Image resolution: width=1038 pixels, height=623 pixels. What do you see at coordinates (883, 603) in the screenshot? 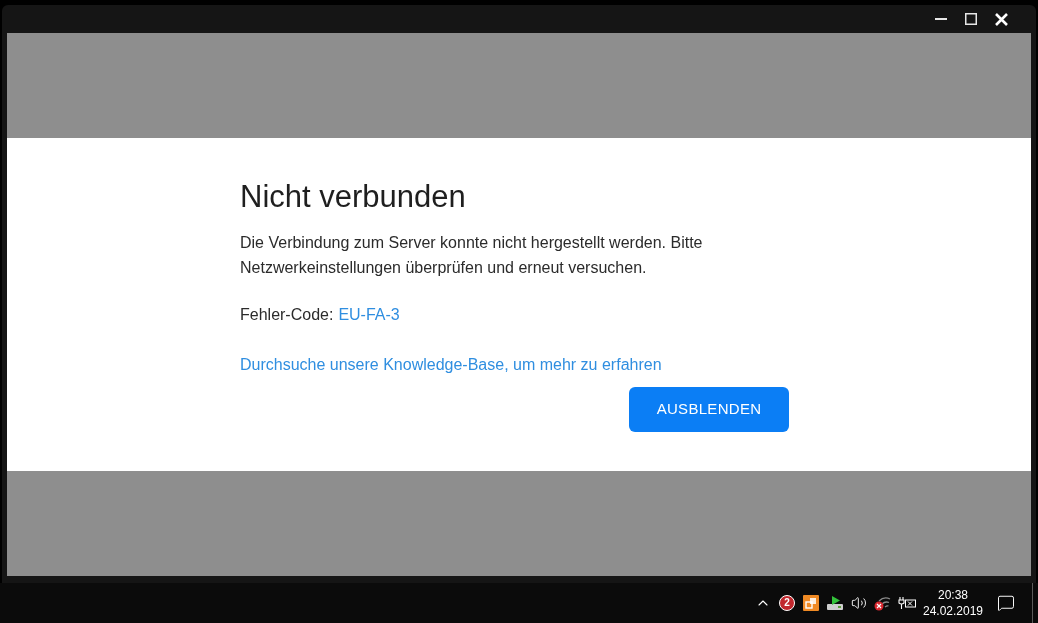
I see `wifi-error-icon` at bounding box center [883, 603].